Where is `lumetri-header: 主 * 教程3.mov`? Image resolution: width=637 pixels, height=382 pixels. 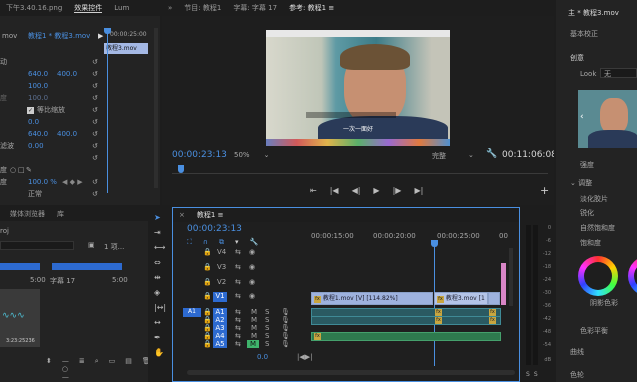
lumetri-header: 主 * 教程3.mov is located at coordinates (593, 13).